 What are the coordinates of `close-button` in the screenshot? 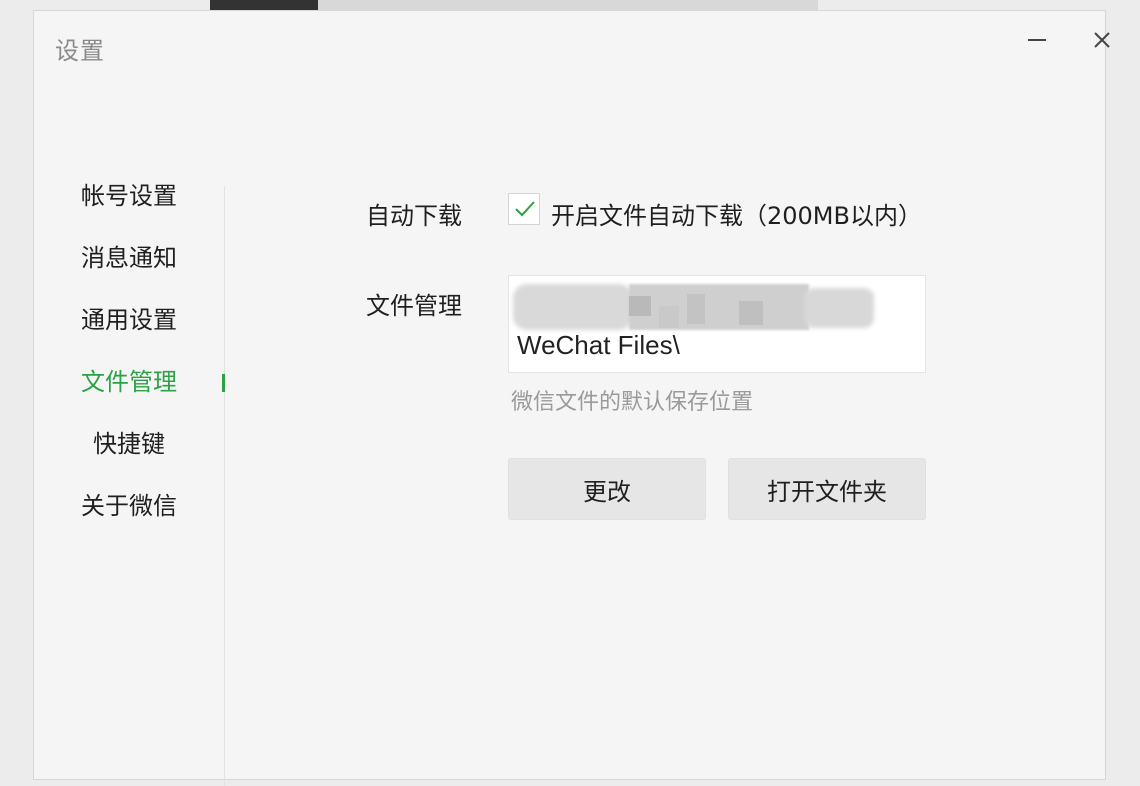 It's located at (1102, 40).